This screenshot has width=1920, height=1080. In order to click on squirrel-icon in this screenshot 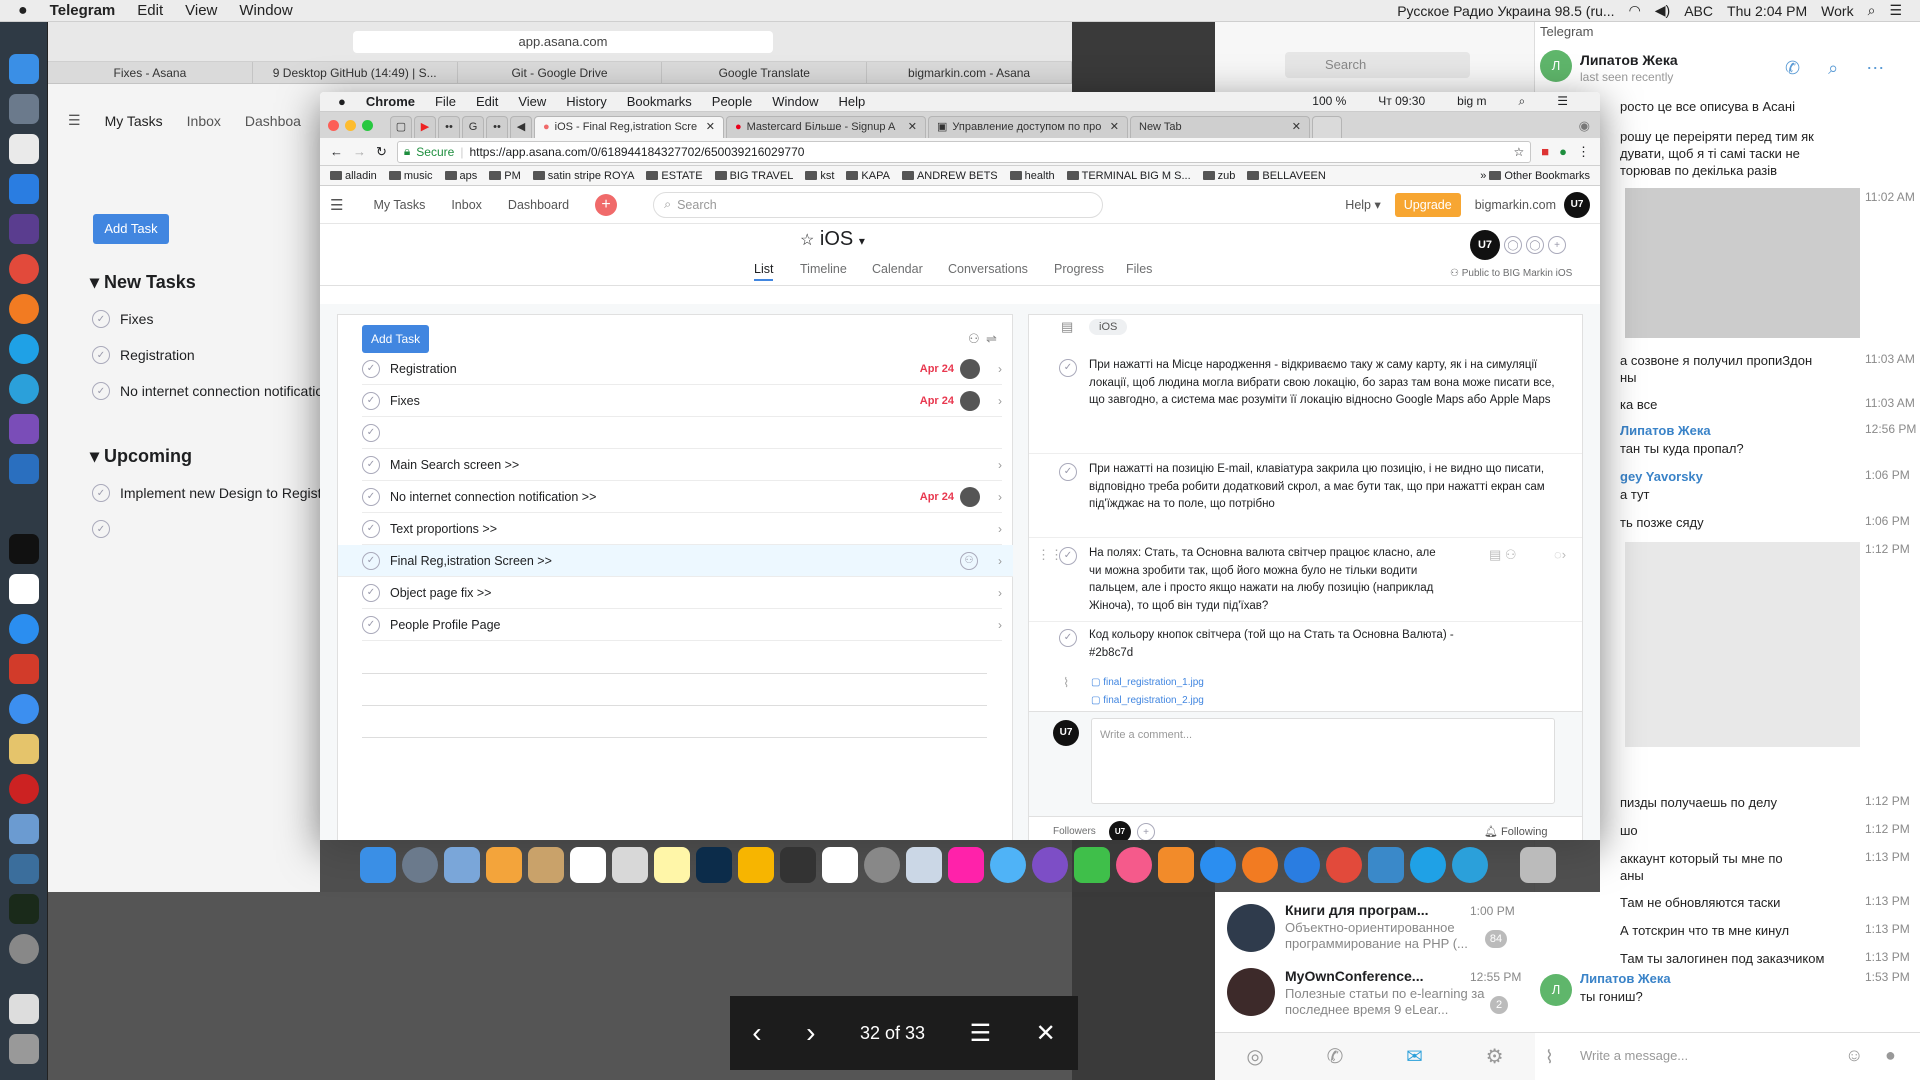, I will do `click(504, 865)`.